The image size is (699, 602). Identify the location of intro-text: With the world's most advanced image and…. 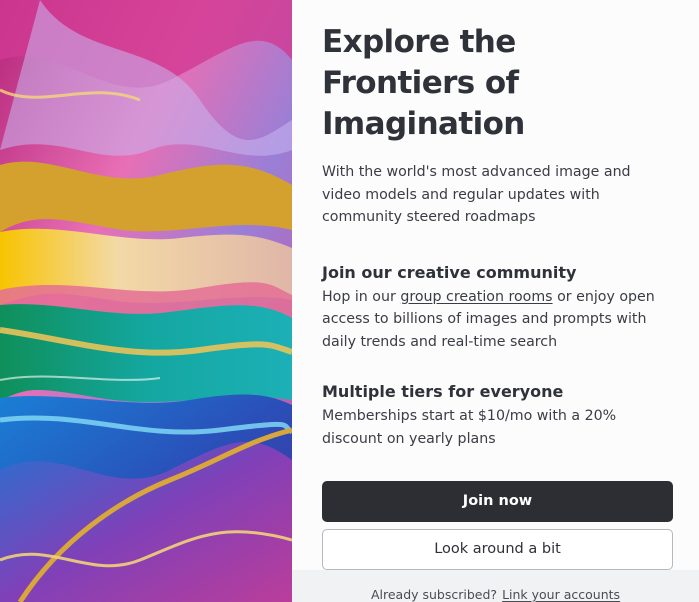
(476, 194).